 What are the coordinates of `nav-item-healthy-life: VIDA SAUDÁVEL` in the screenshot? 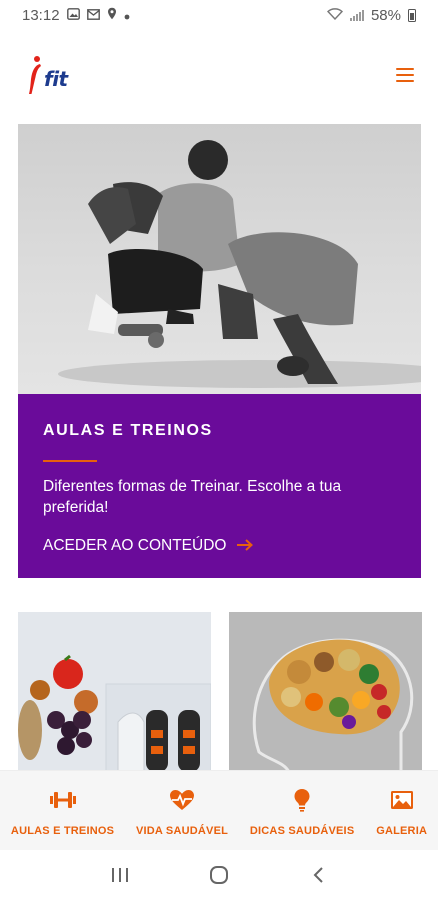 It's located at (182, 810).